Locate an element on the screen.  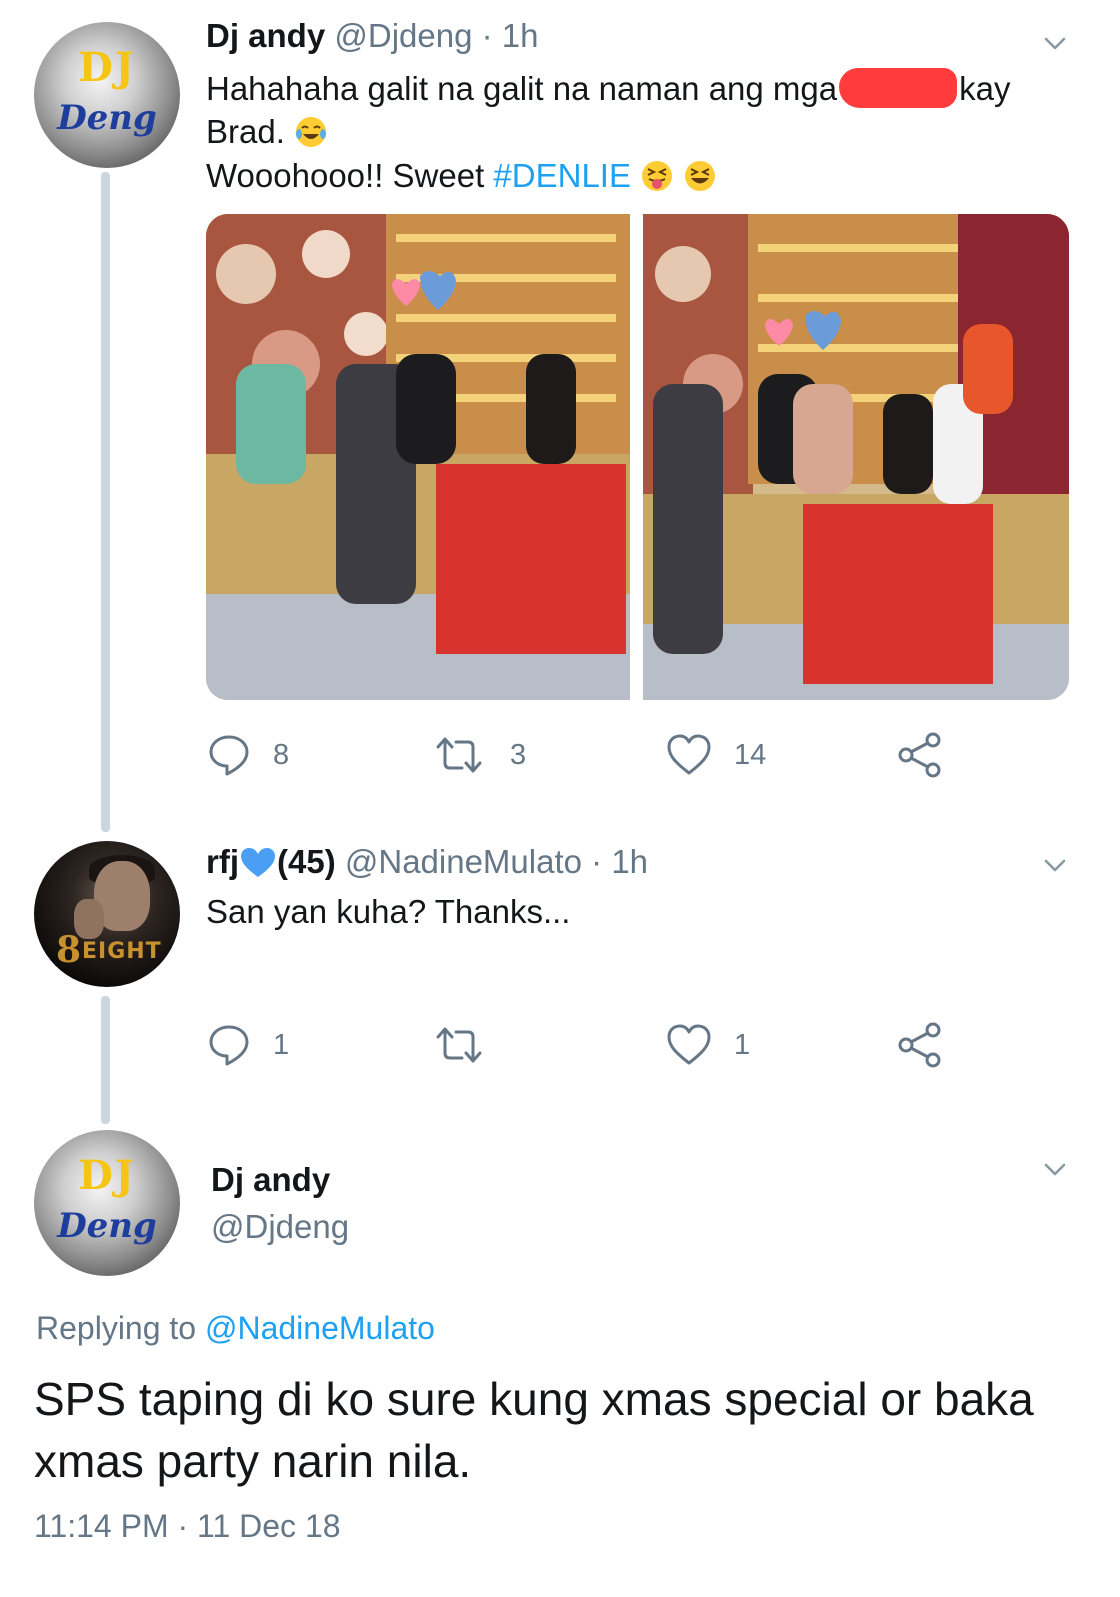
retweet-button: 3 is located at coordinates (480, 755).